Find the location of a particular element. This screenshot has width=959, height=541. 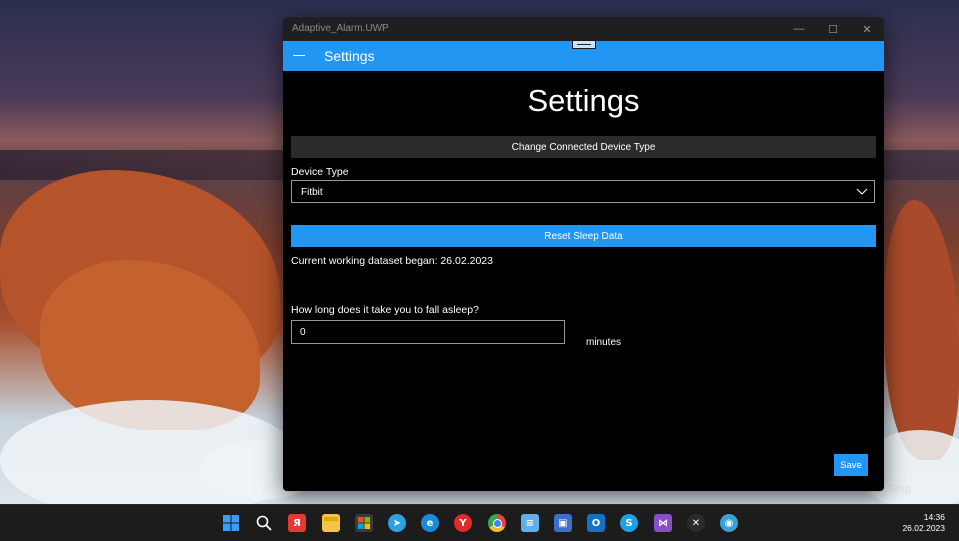

chevron-down-icon is located at coordinates (862, 191).